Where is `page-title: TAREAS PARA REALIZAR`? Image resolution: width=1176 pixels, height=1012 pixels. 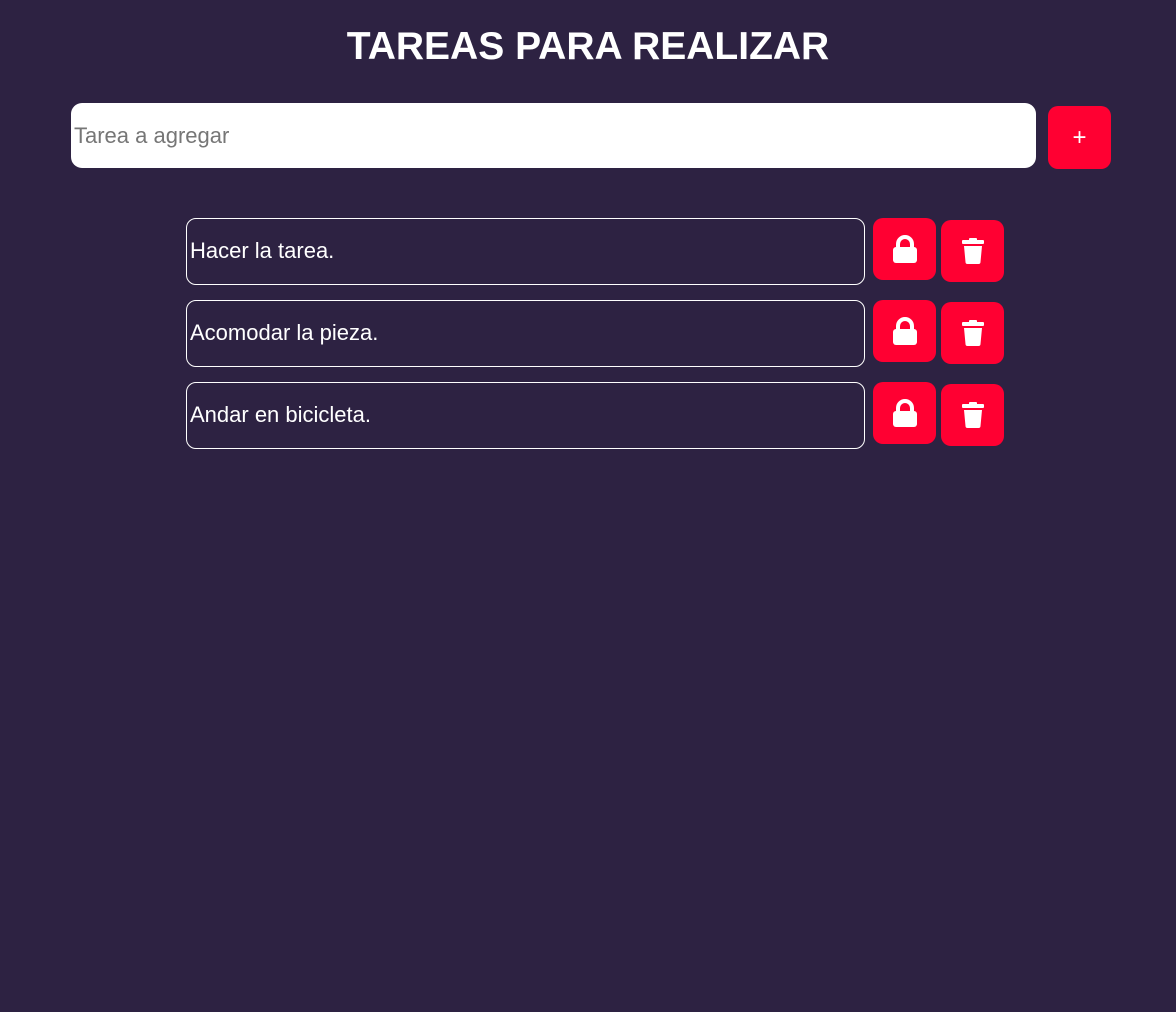
page-title: TAREAS PARA REALIZAR is located at coordinates (588, 46).